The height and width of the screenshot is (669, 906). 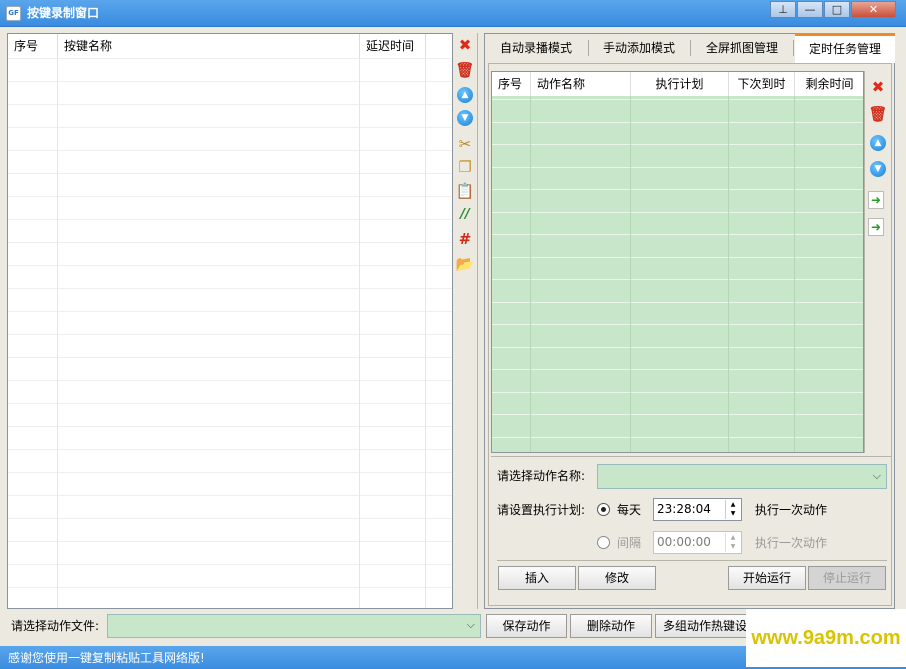 I want to click on save-action-button: 保存动作, so click(x=526, y=626).